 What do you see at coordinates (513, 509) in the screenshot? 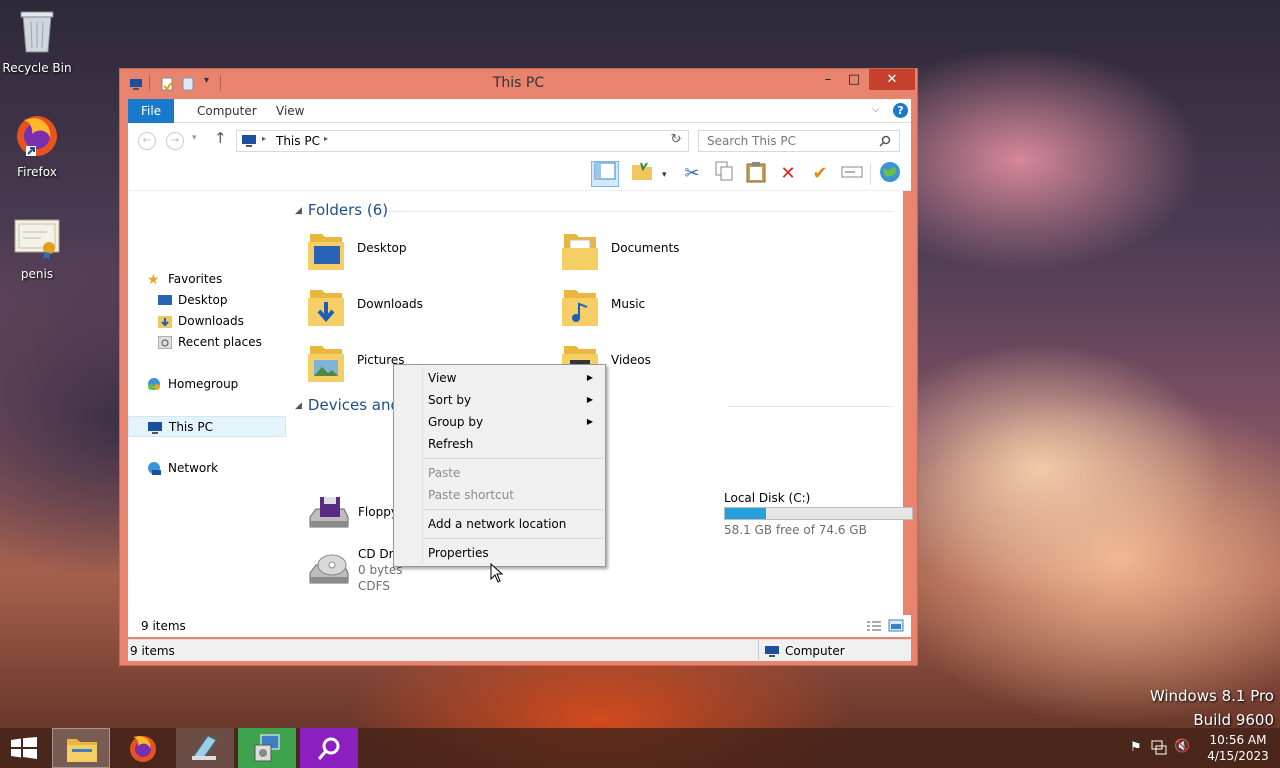
I see `menu-separator` at bounding box center [513, 509].